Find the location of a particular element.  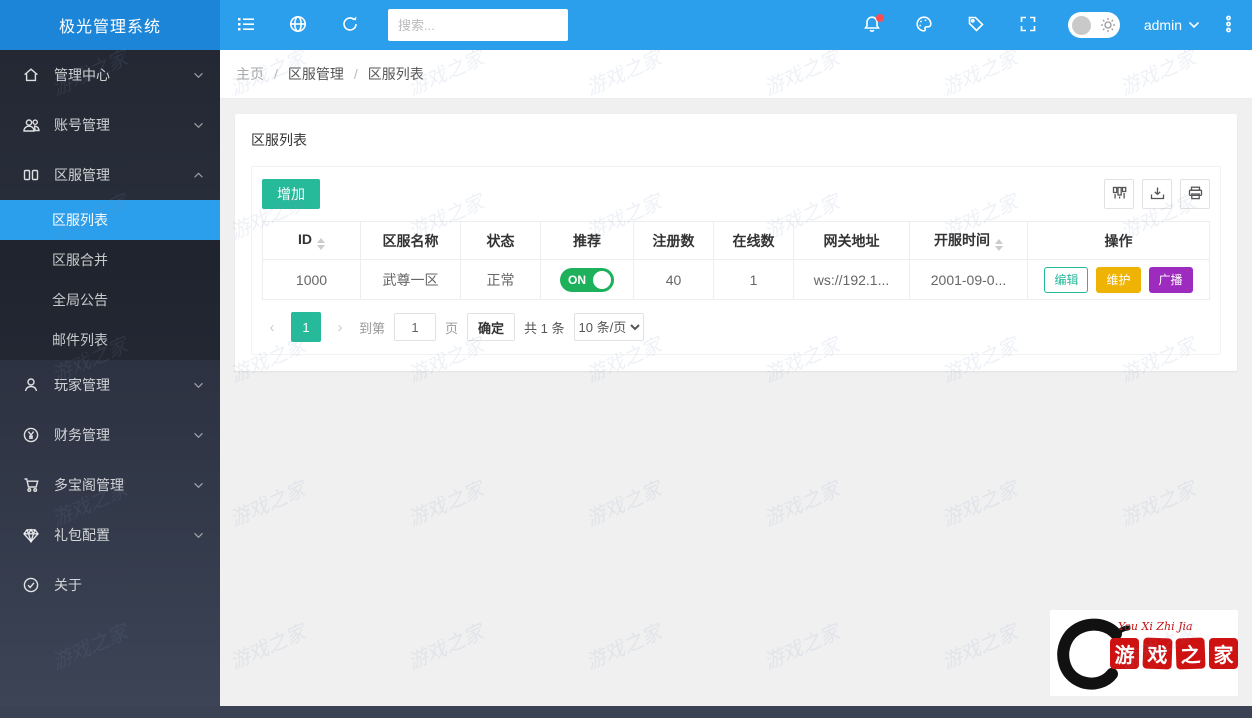

refresh-icon is located at coordinates (350, 25).